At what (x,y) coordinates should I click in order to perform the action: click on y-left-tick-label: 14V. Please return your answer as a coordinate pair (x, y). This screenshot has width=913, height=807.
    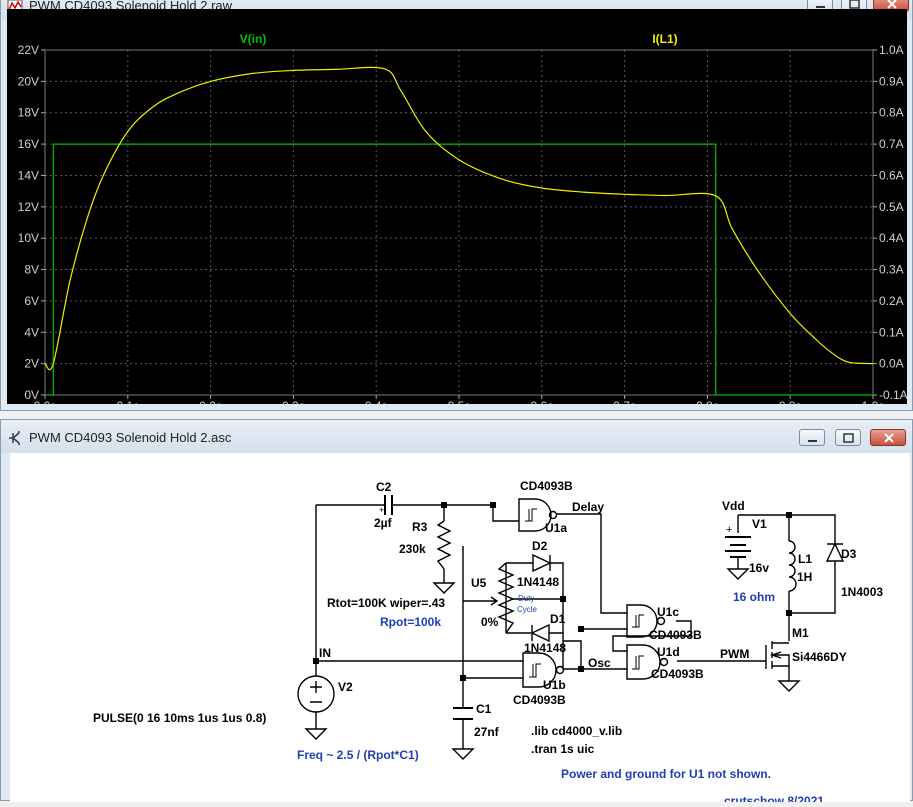
    Looking at the image, I should click on (28, 175).